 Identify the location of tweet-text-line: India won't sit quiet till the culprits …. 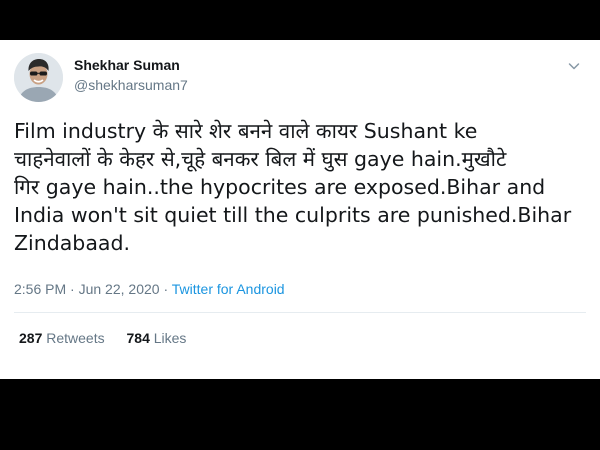
(293, 215).